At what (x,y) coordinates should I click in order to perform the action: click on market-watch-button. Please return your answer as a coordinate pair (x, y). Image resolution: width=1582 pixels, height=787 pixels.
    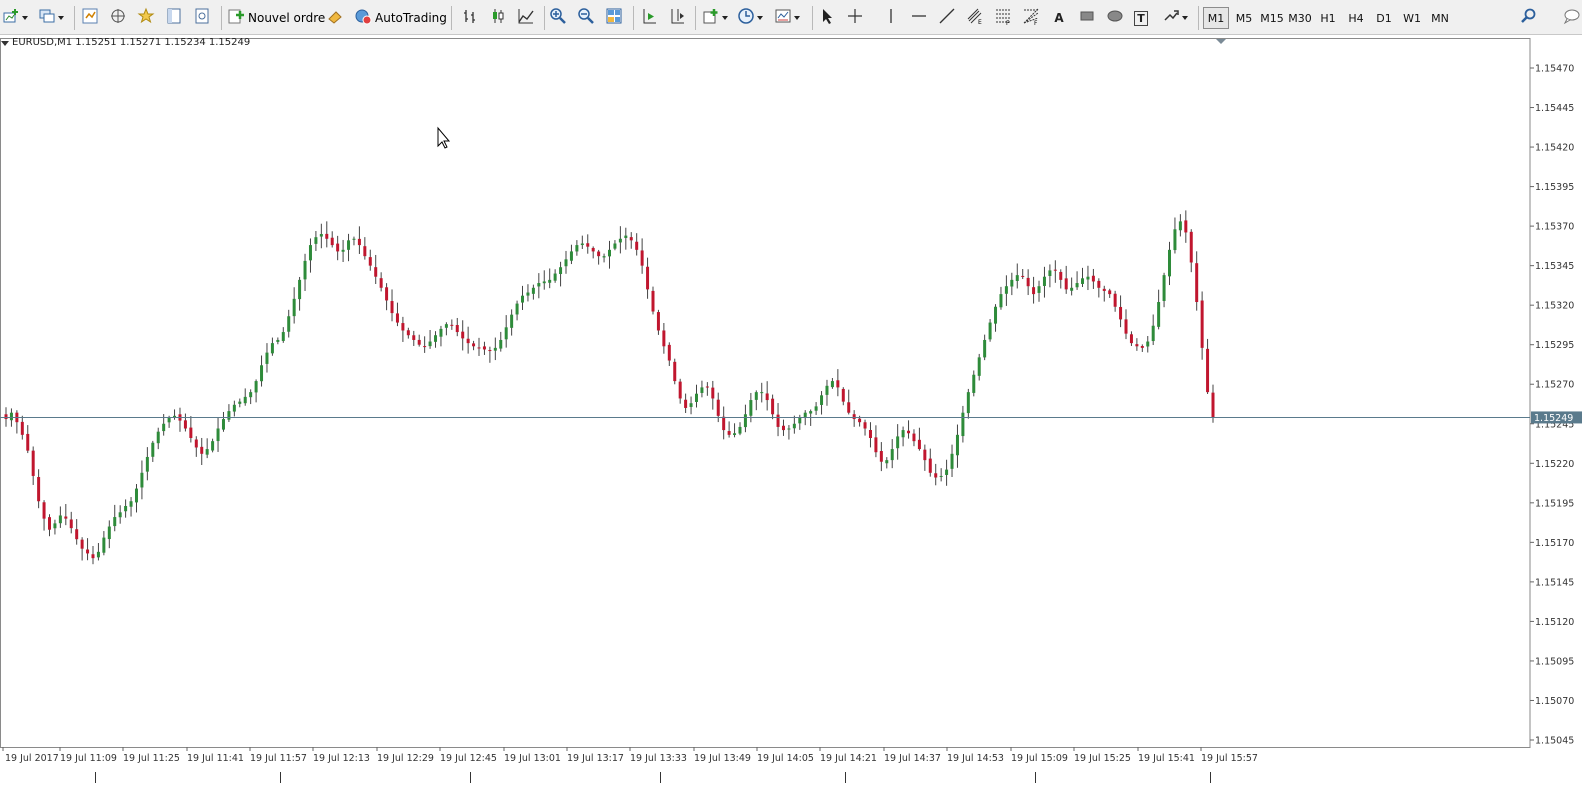
    Looking at the image, I should click on (90, 18).